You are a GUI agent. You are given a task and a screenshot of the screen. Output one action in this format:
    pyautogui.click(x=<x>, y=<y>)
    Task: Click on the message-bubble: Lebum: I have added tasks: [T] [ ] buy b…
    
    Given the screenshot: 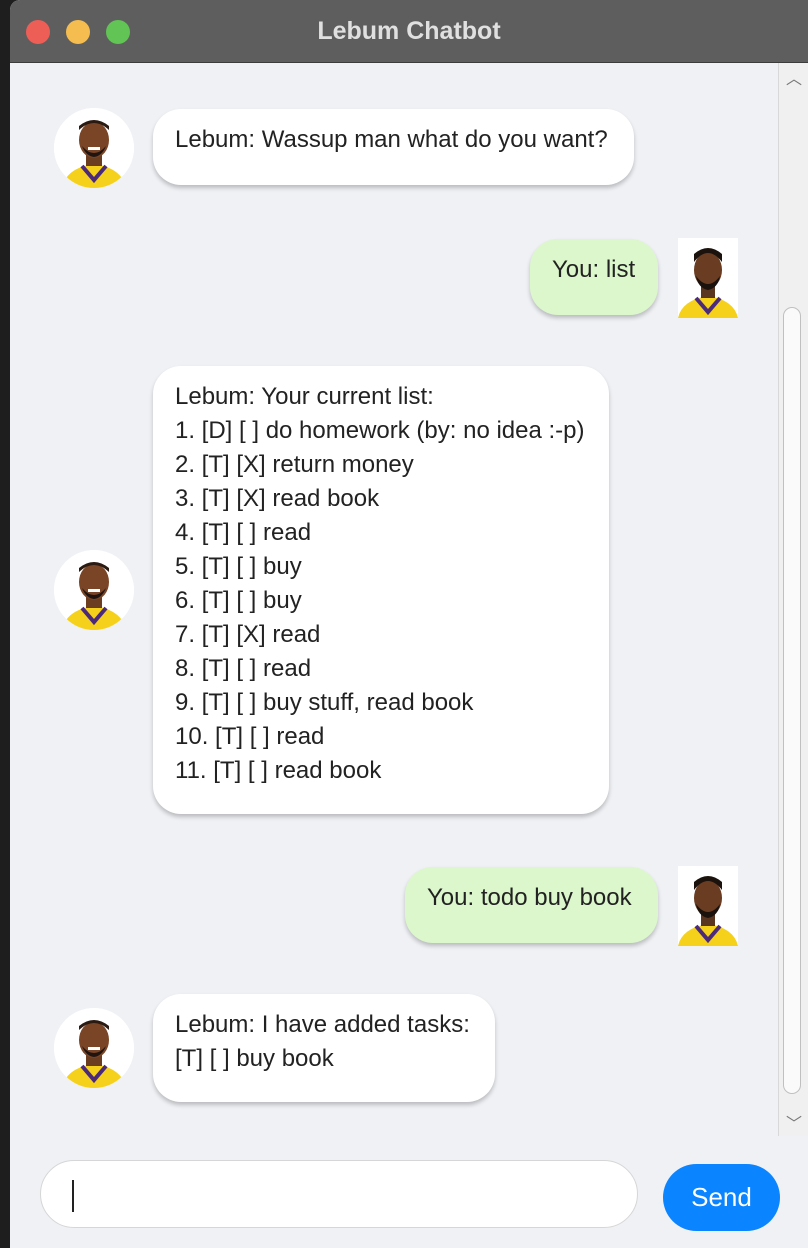 What is the action you would take?
    pyautogui.click(x=324, y=1048)
    